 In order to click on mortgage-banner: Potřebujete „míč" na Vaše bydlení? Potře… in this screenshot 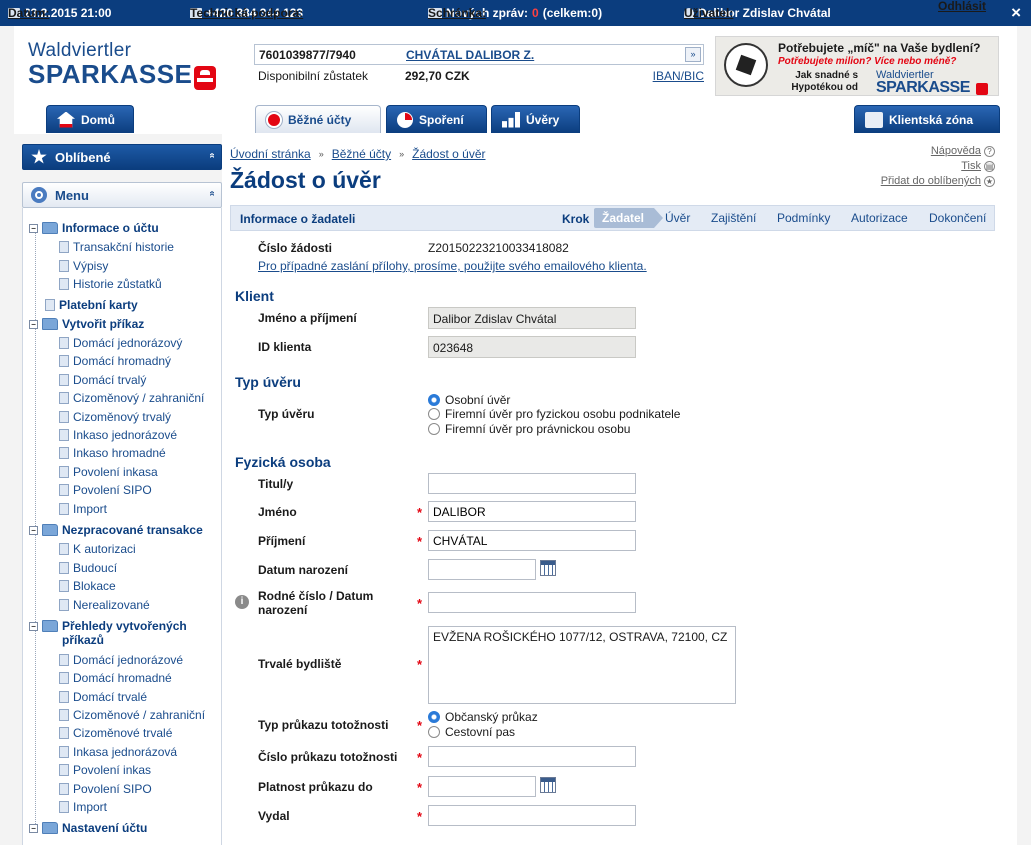, I will do `click(857, 66)`.